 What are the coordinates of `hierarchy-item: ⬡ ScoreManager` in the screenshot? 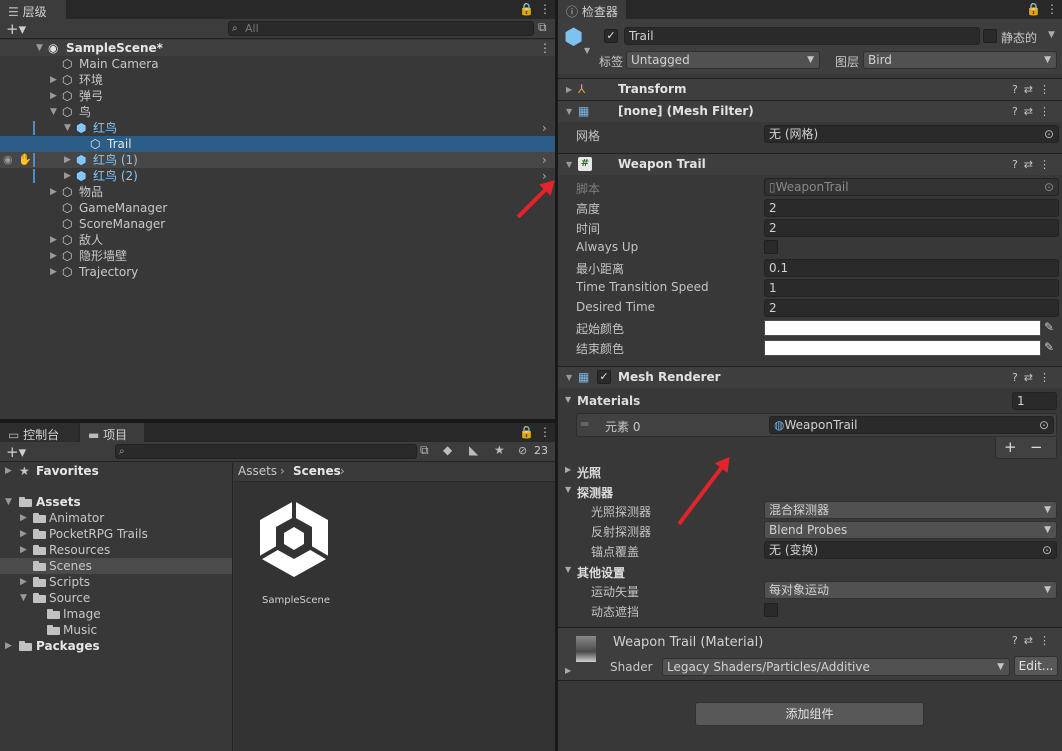 It's located at (277, 224).